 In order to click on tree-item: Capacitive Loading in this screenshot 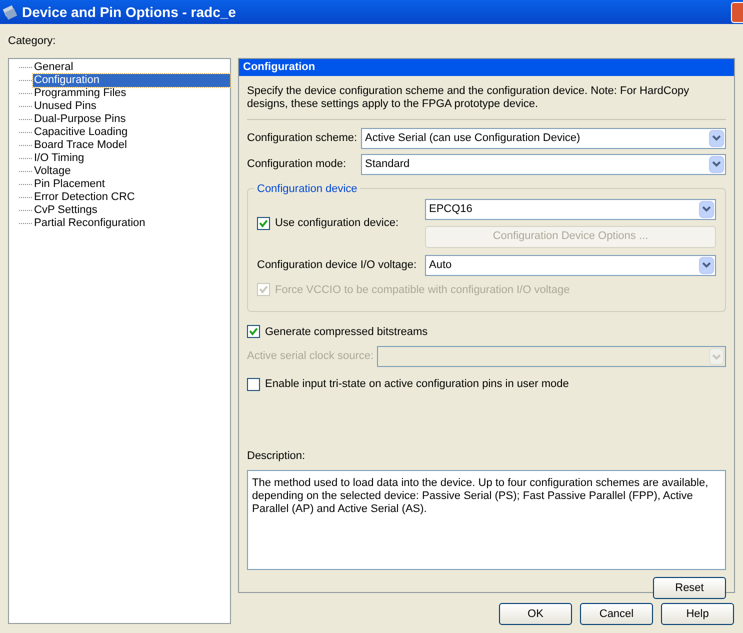, I will do `click(81, 132)`.